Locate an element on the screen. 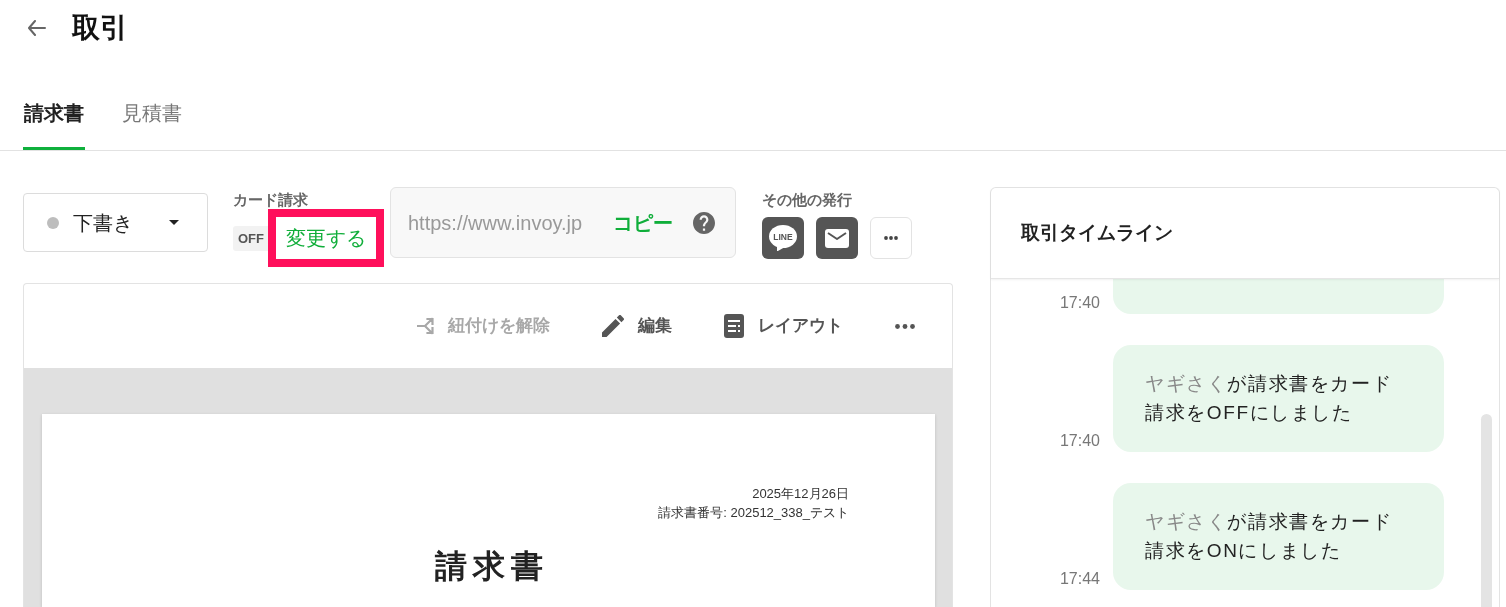  more-options-button is located at coordinates (905, 326).